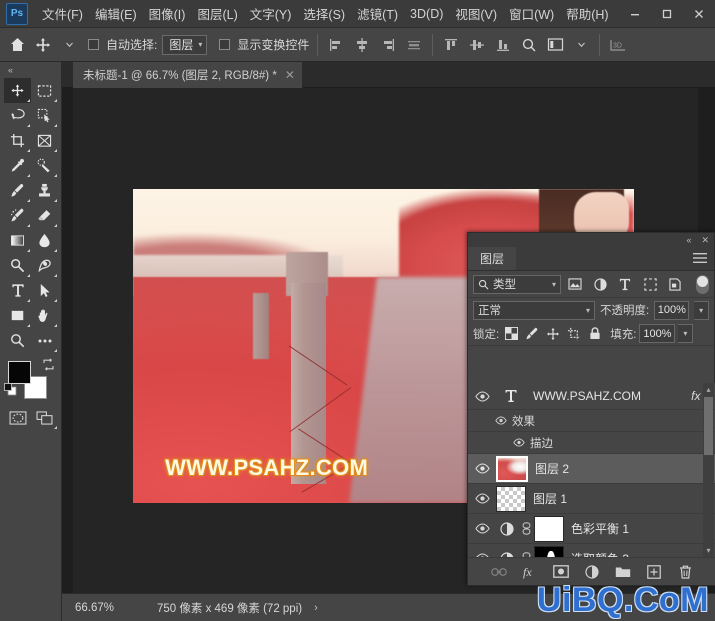 This screenshot has width=715, height=621. What do you see at coordinates (672, 310) in the screenshot?
I see `opacity-value-field: 100%` at bounding box center [672, 310].